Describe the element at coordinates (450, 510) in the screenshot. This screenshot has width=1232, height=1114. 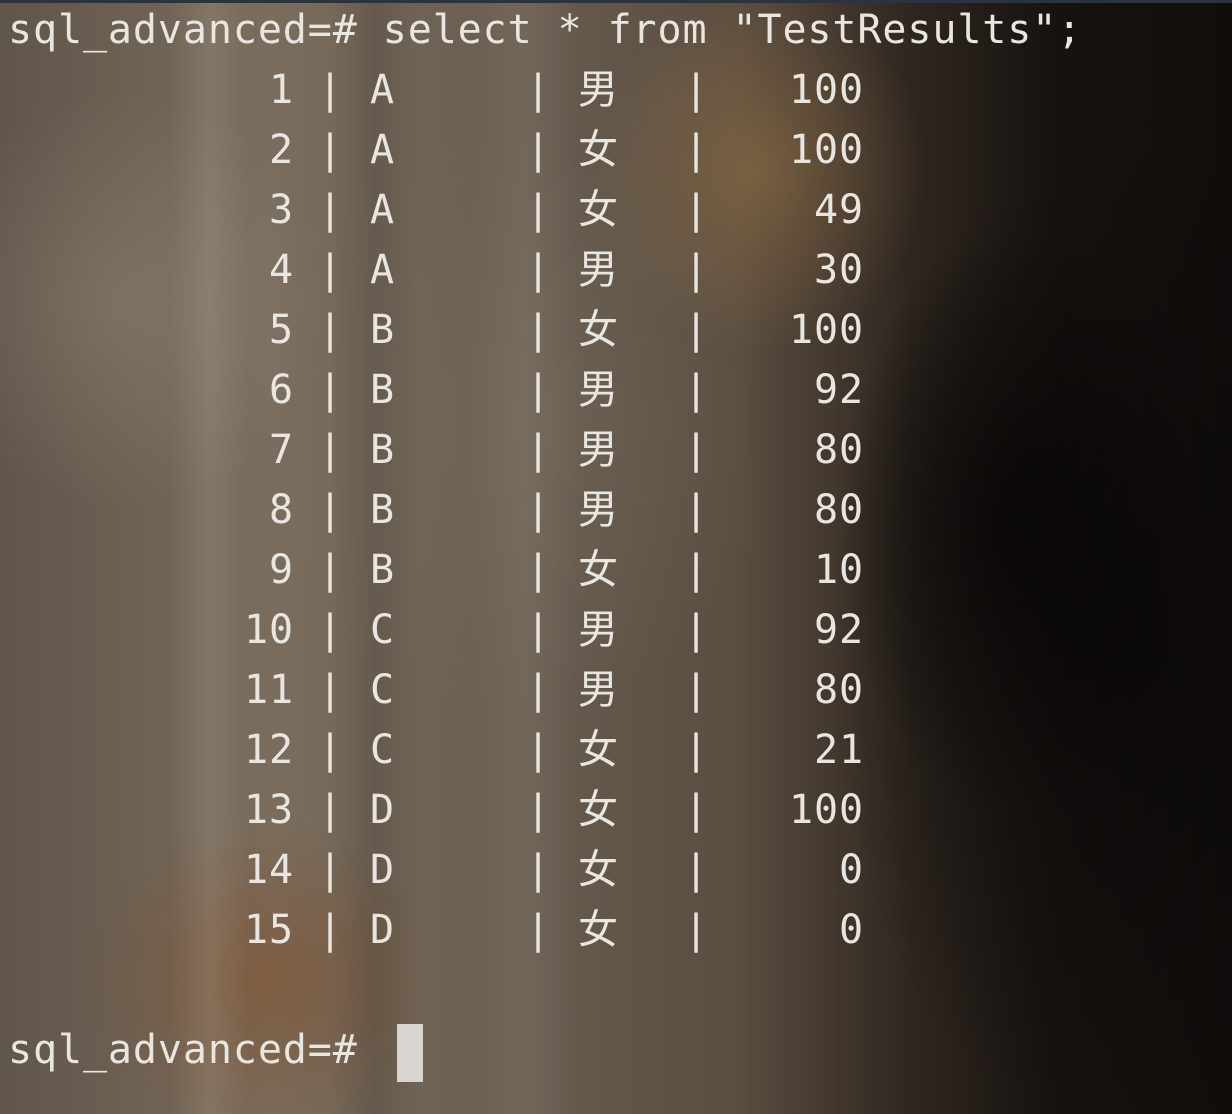
I see `table-row: 8 | B | 男 | 80` at that location.